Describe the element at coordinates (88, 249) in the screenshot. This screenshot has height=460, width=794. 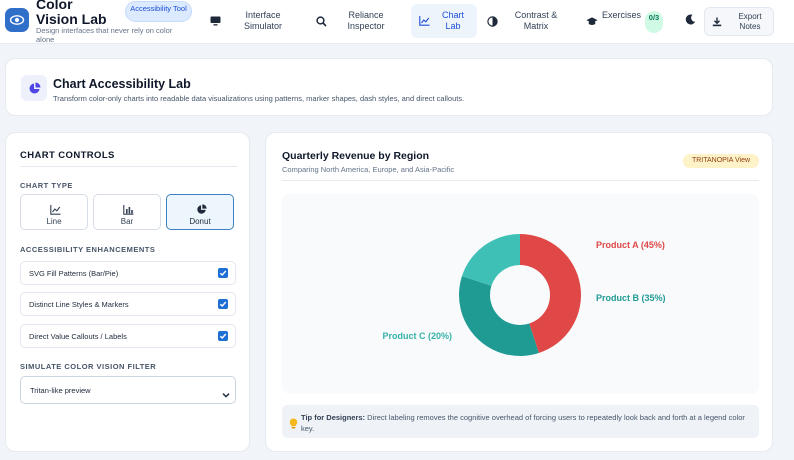
I see `enhancements-label: ACCESSIBILITY ENHANCEMENTS` at that location.